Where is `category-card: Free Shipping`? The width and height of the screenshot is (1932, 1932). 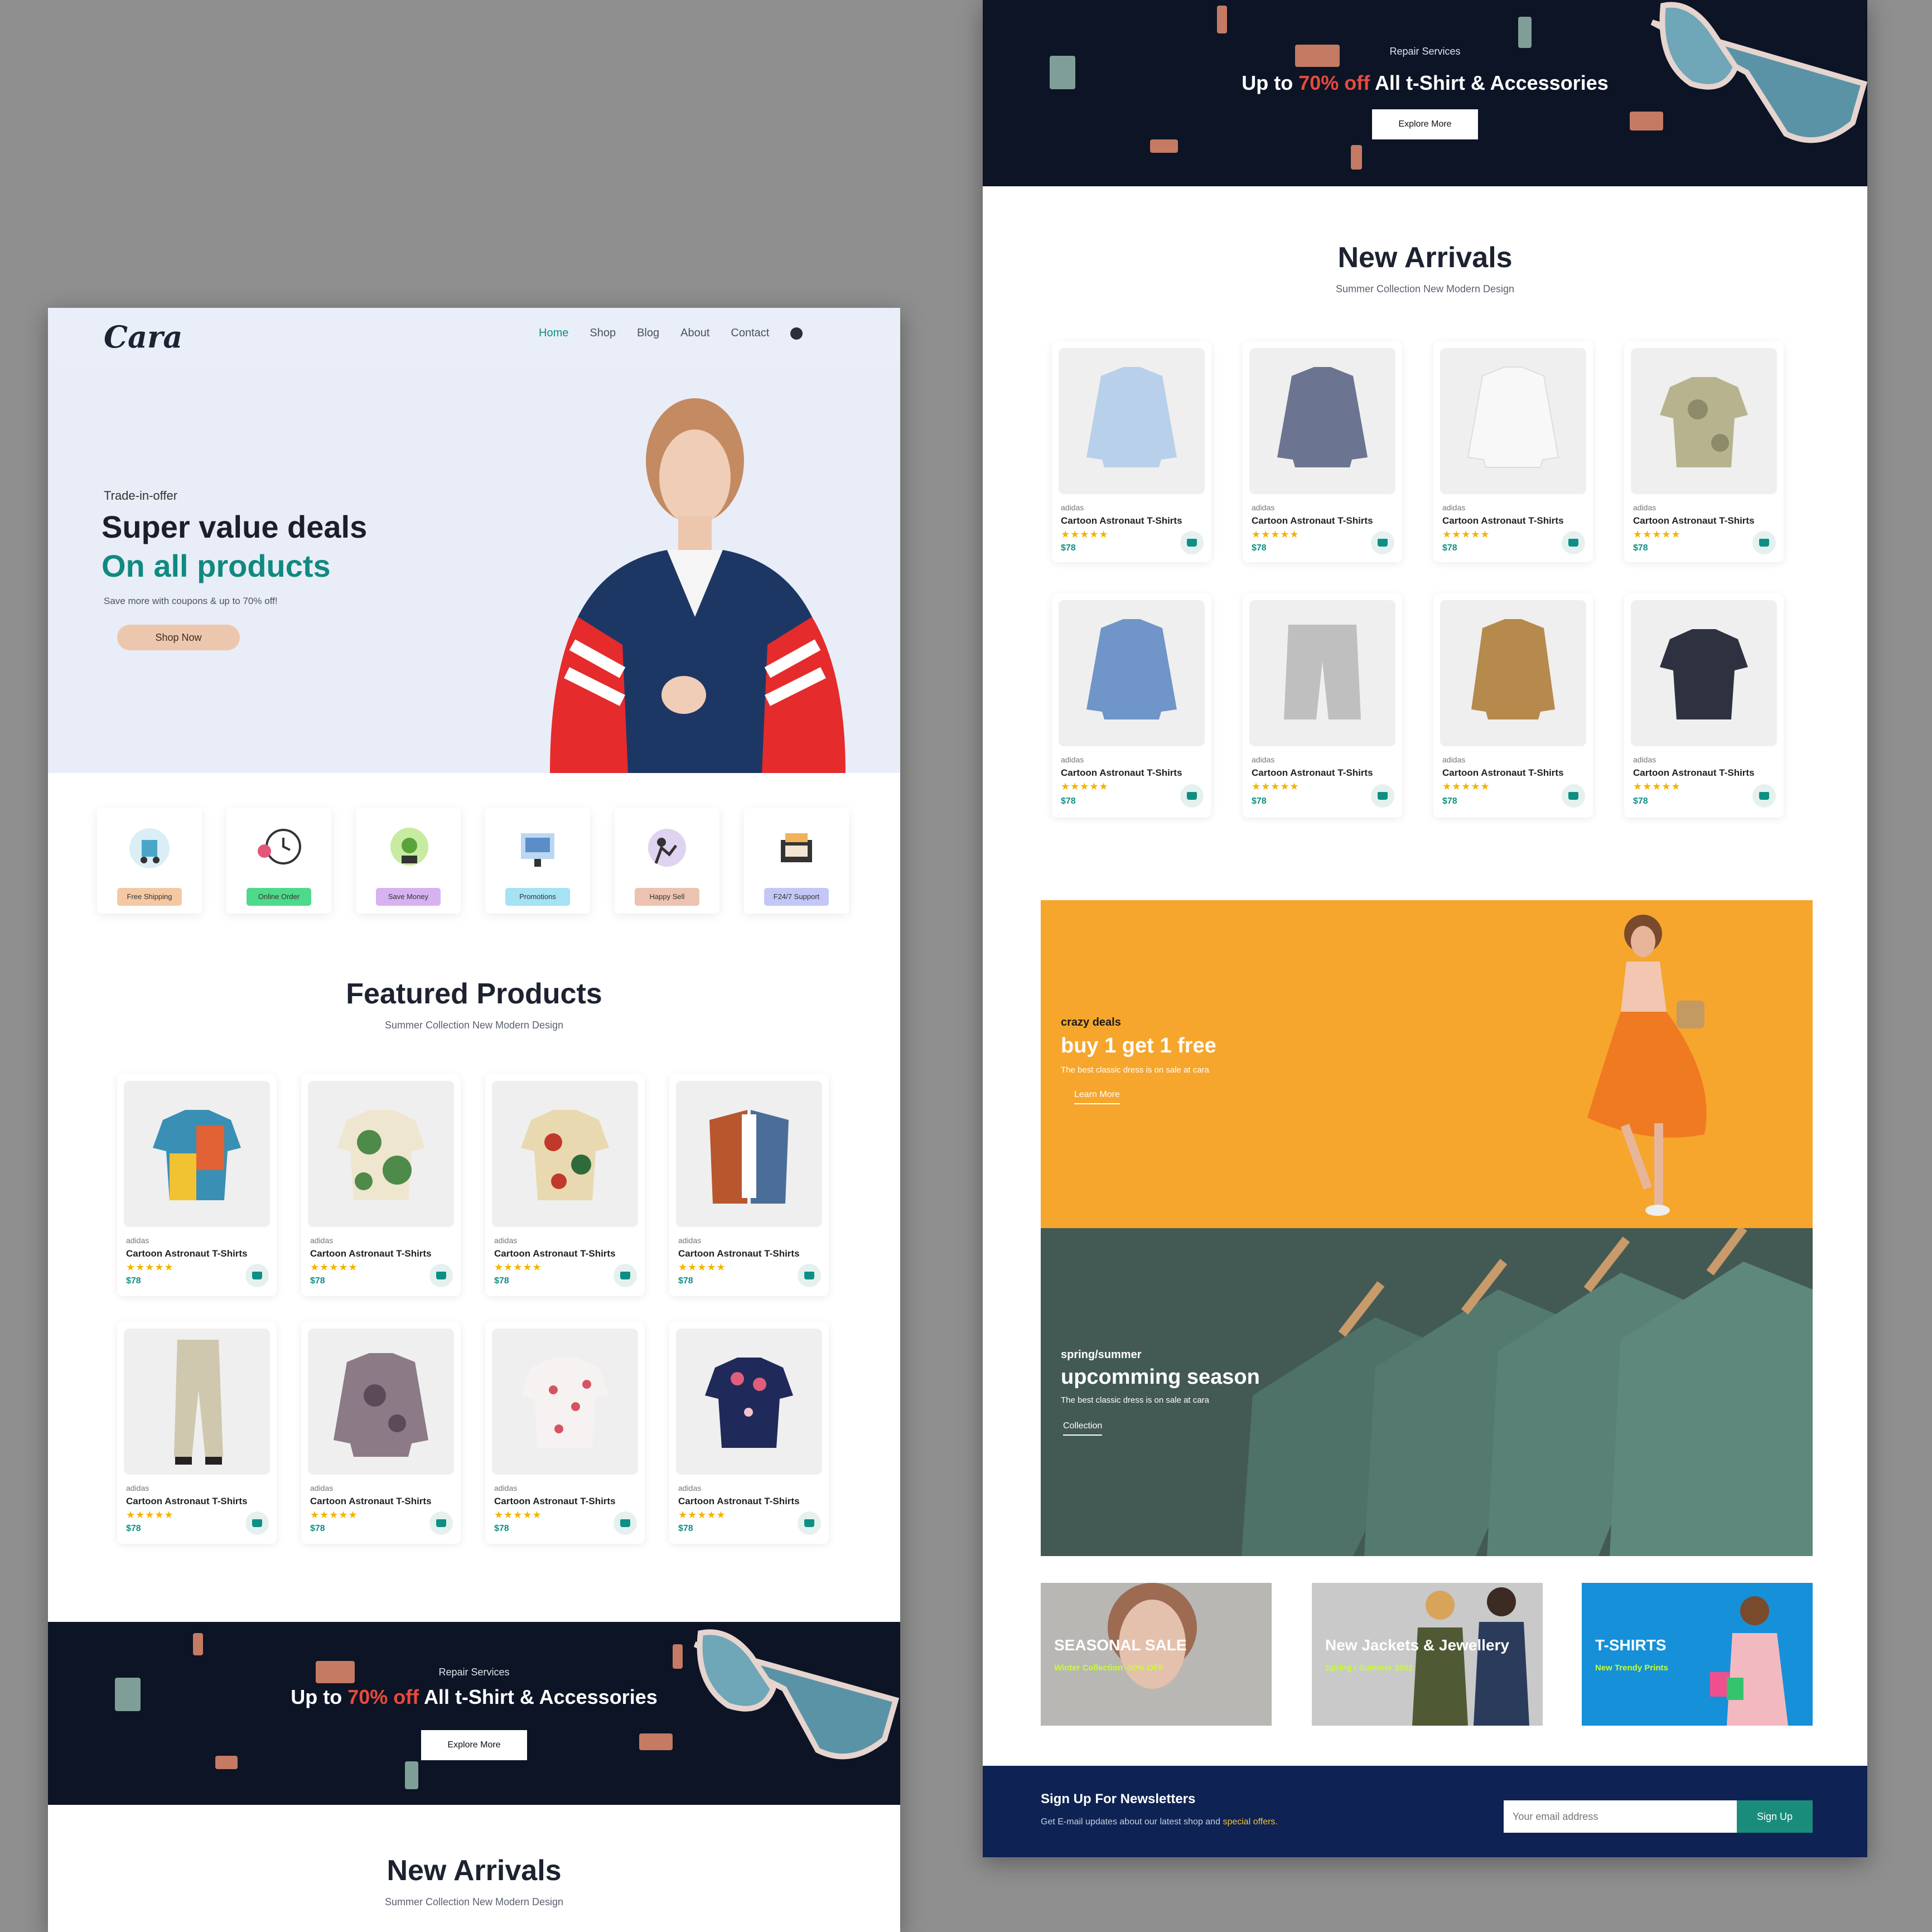 category-card: Free Shipping is located at coordinates (149, 861).